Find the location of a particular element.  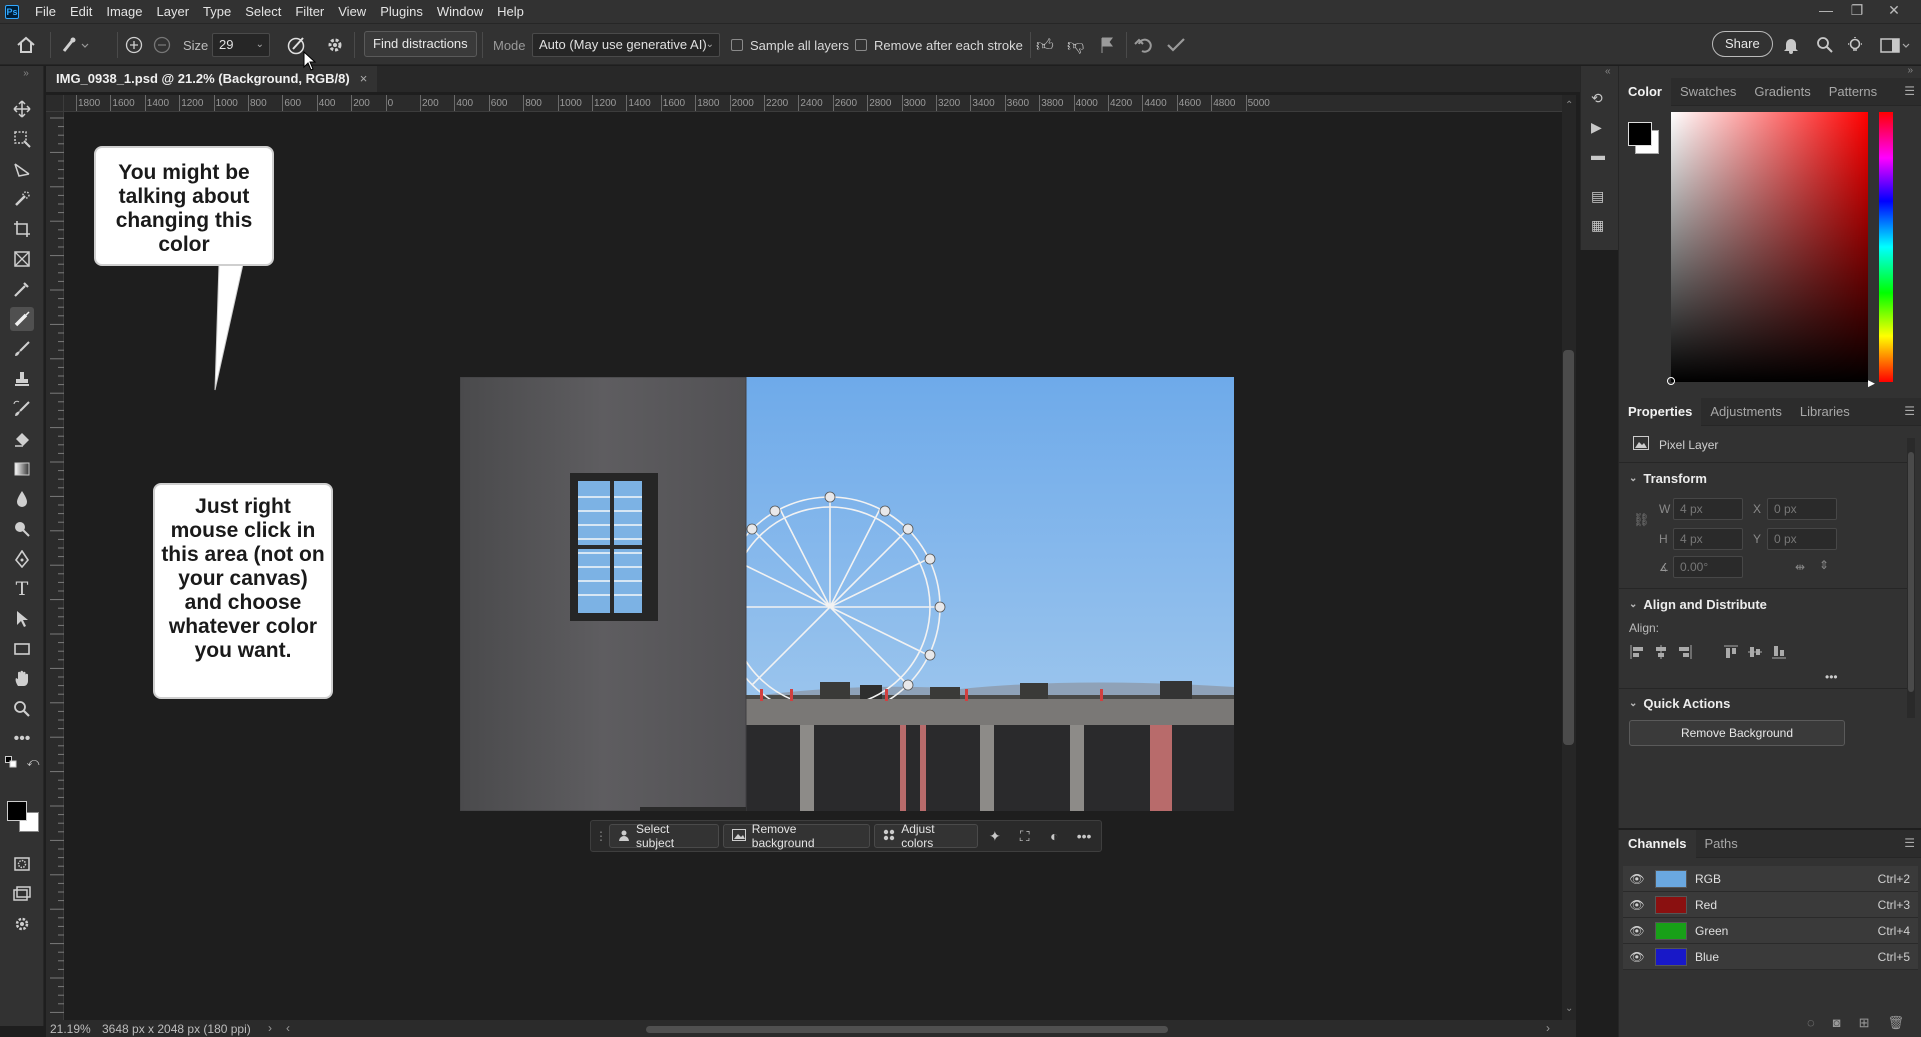

minimize-button: — is located at coordinates (1826, 11).